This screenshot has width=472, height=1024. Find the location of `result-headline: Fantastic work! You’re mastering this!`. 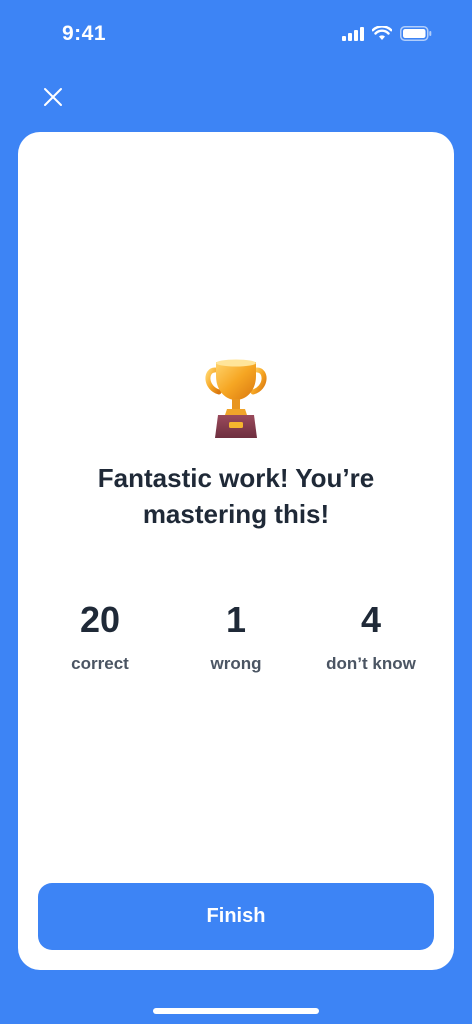

result-headline: Fantastic work! You’re mastering this! is located at coordinates (236, 496).